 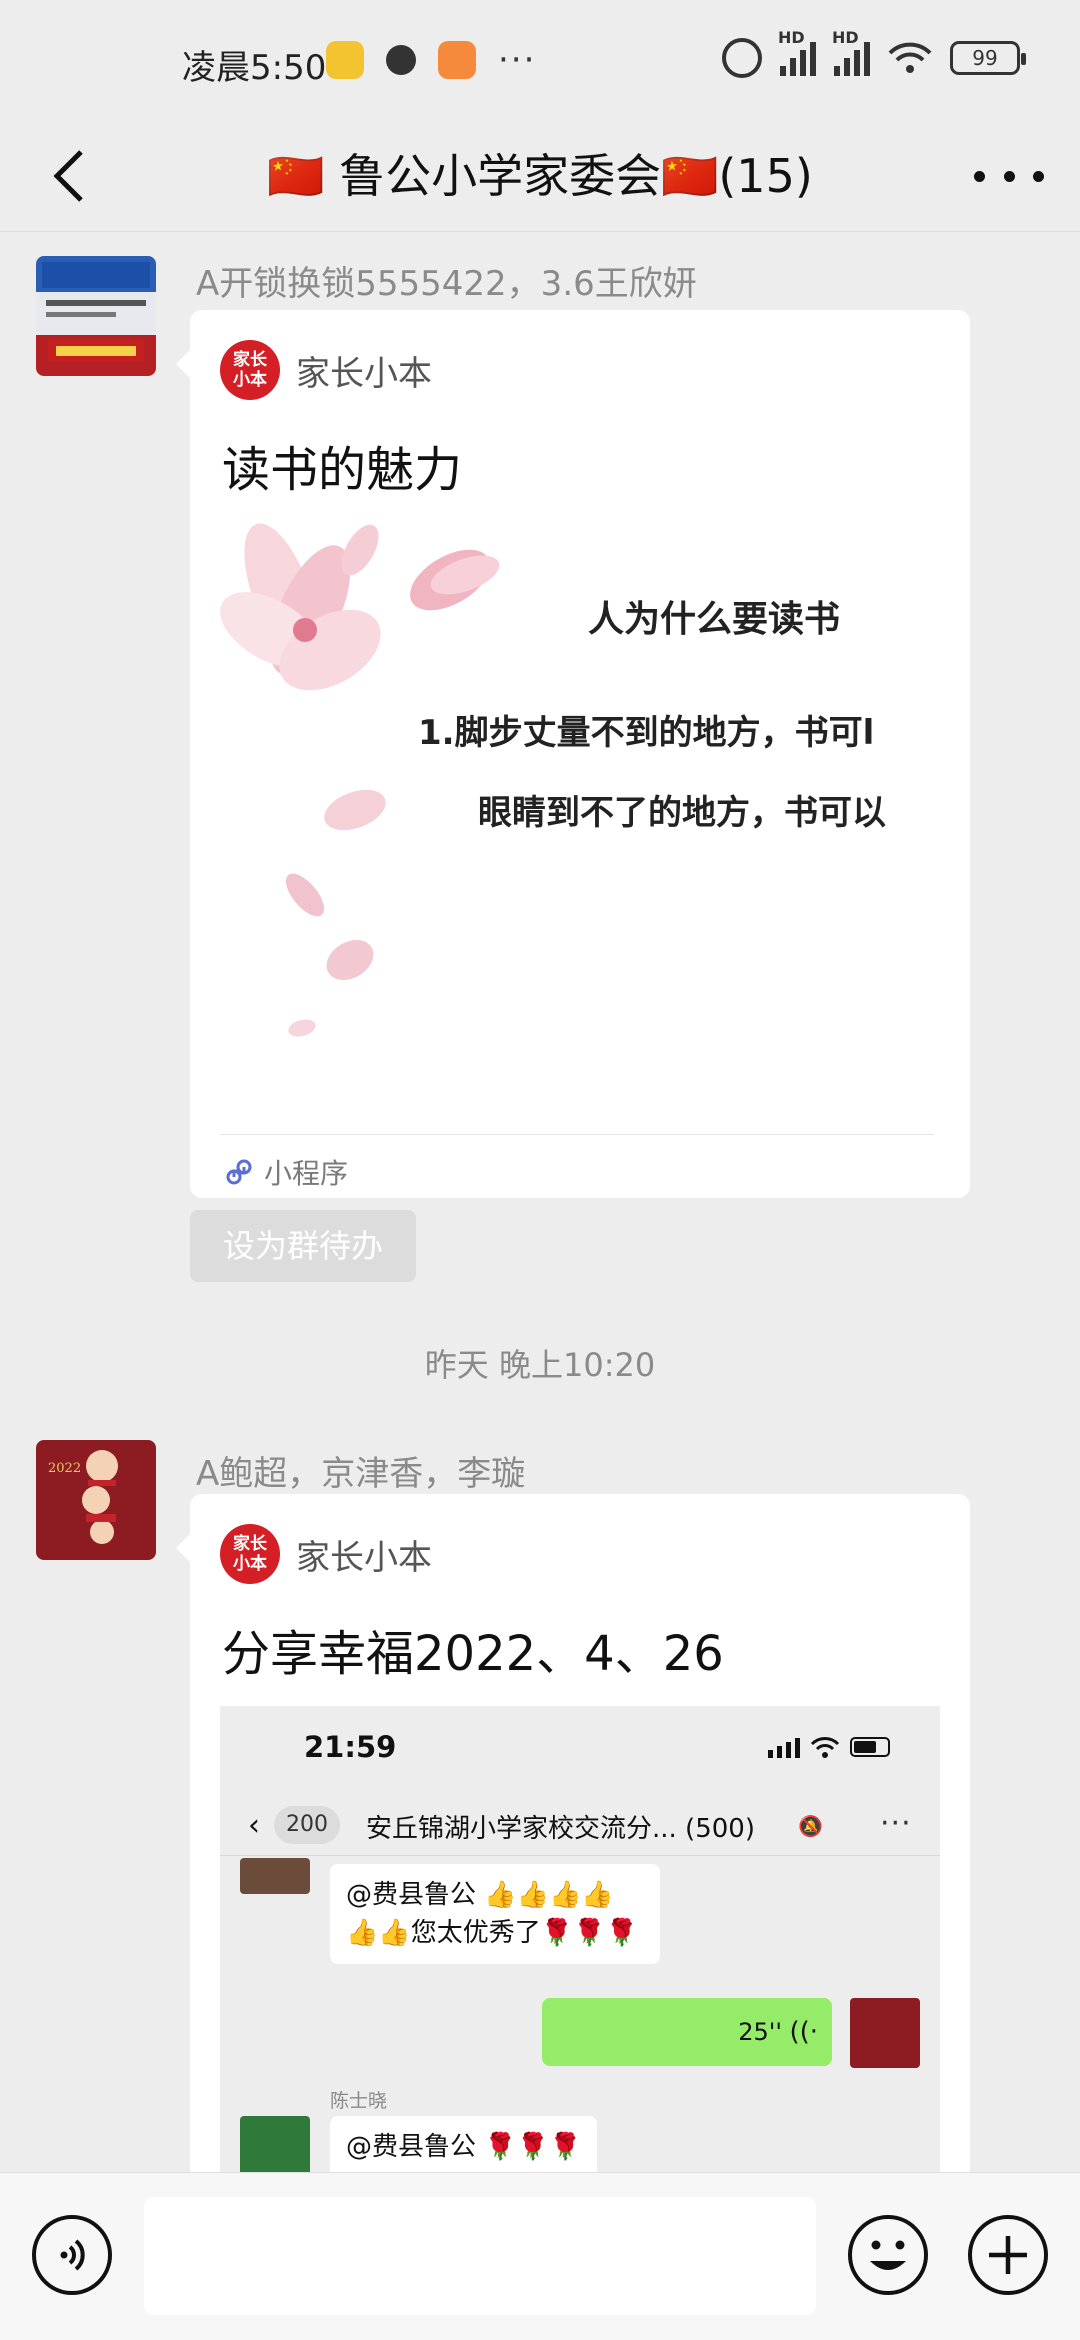 I want to click on avatar, so click(x=96, y=316).